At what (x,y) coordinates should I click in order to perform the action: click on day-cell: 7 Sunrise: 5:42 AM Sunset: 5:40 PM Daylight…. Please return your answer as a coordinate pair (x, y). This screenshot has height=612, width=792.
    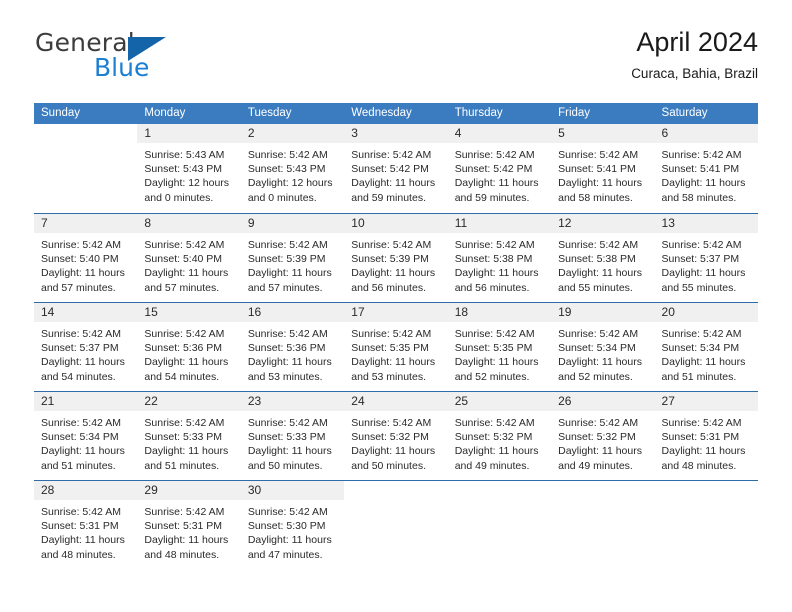
    Looking at the image, I should click on (86, 258).